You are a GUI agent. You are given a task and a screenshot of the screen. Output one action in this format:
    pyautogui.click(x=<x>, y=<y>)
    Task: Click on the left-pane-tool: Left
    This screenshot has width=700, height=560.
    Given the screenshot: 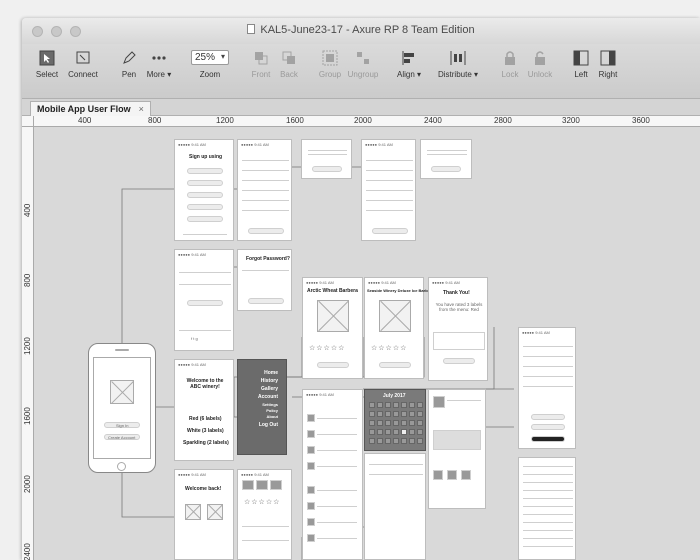 What is the action you would take?
    pyautogui.click(x=581, y=64)
    